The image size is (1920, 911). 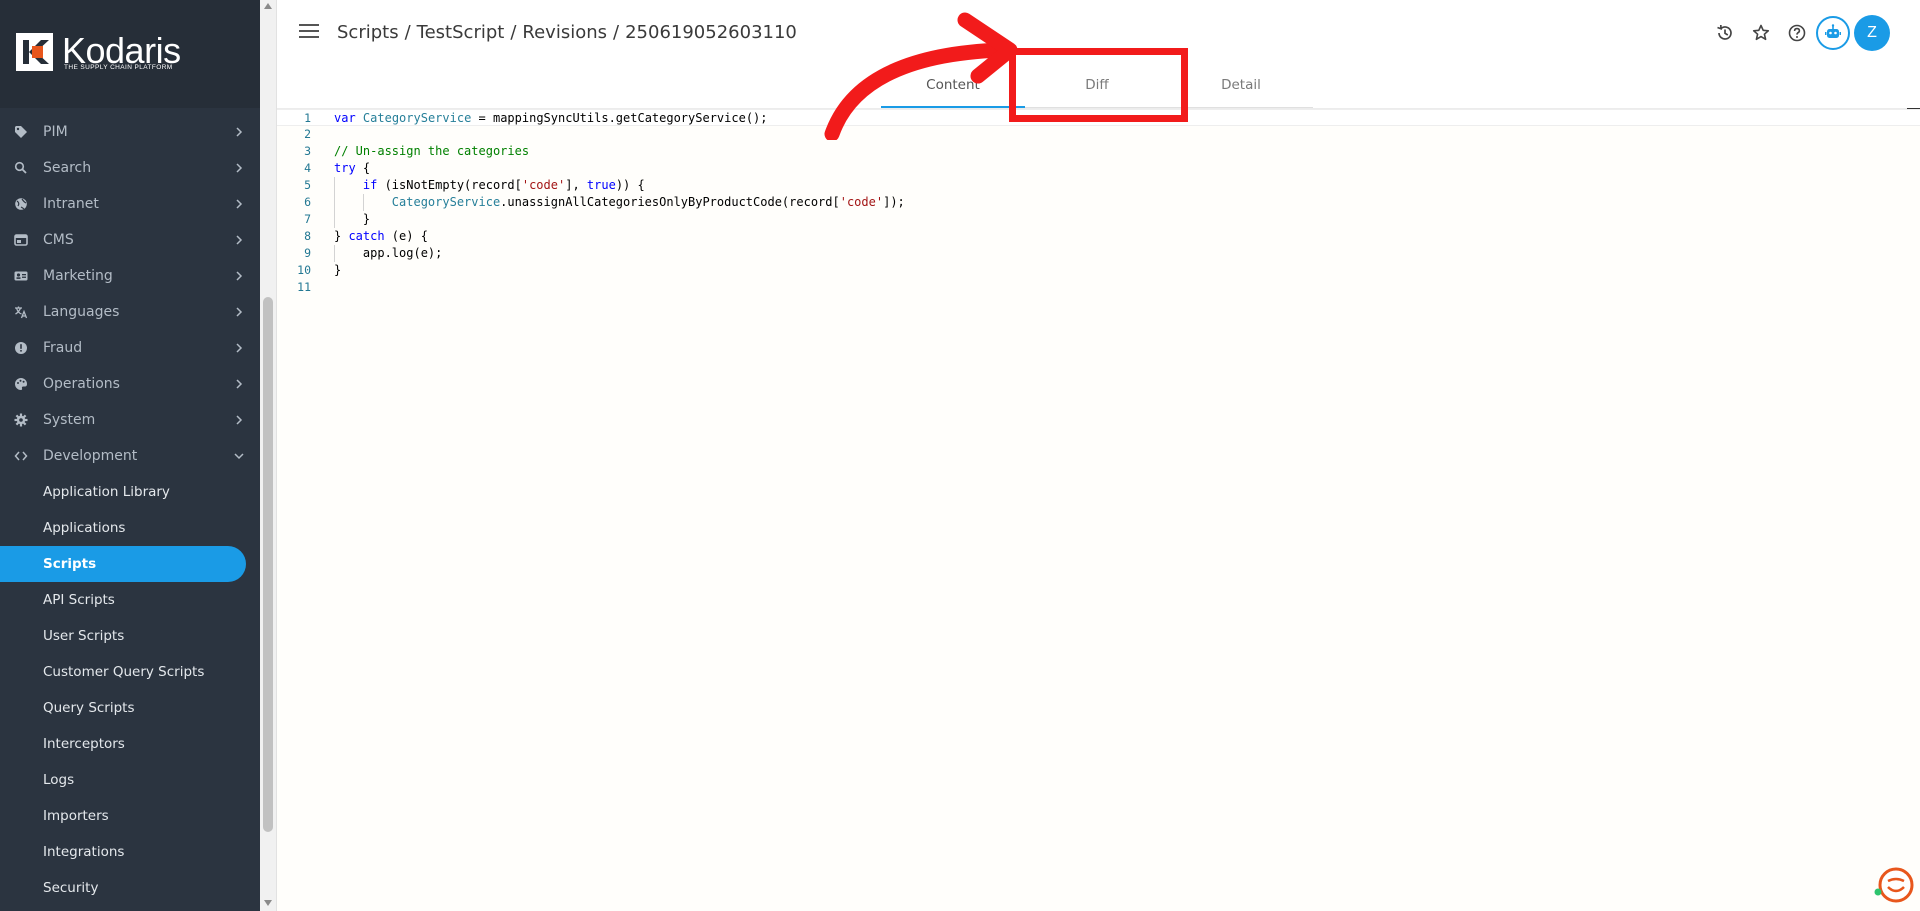 What do you see at coordinates (239, 456) in the screenshot?
I see `chevron-down-icon` at bounding box center [239, 456].